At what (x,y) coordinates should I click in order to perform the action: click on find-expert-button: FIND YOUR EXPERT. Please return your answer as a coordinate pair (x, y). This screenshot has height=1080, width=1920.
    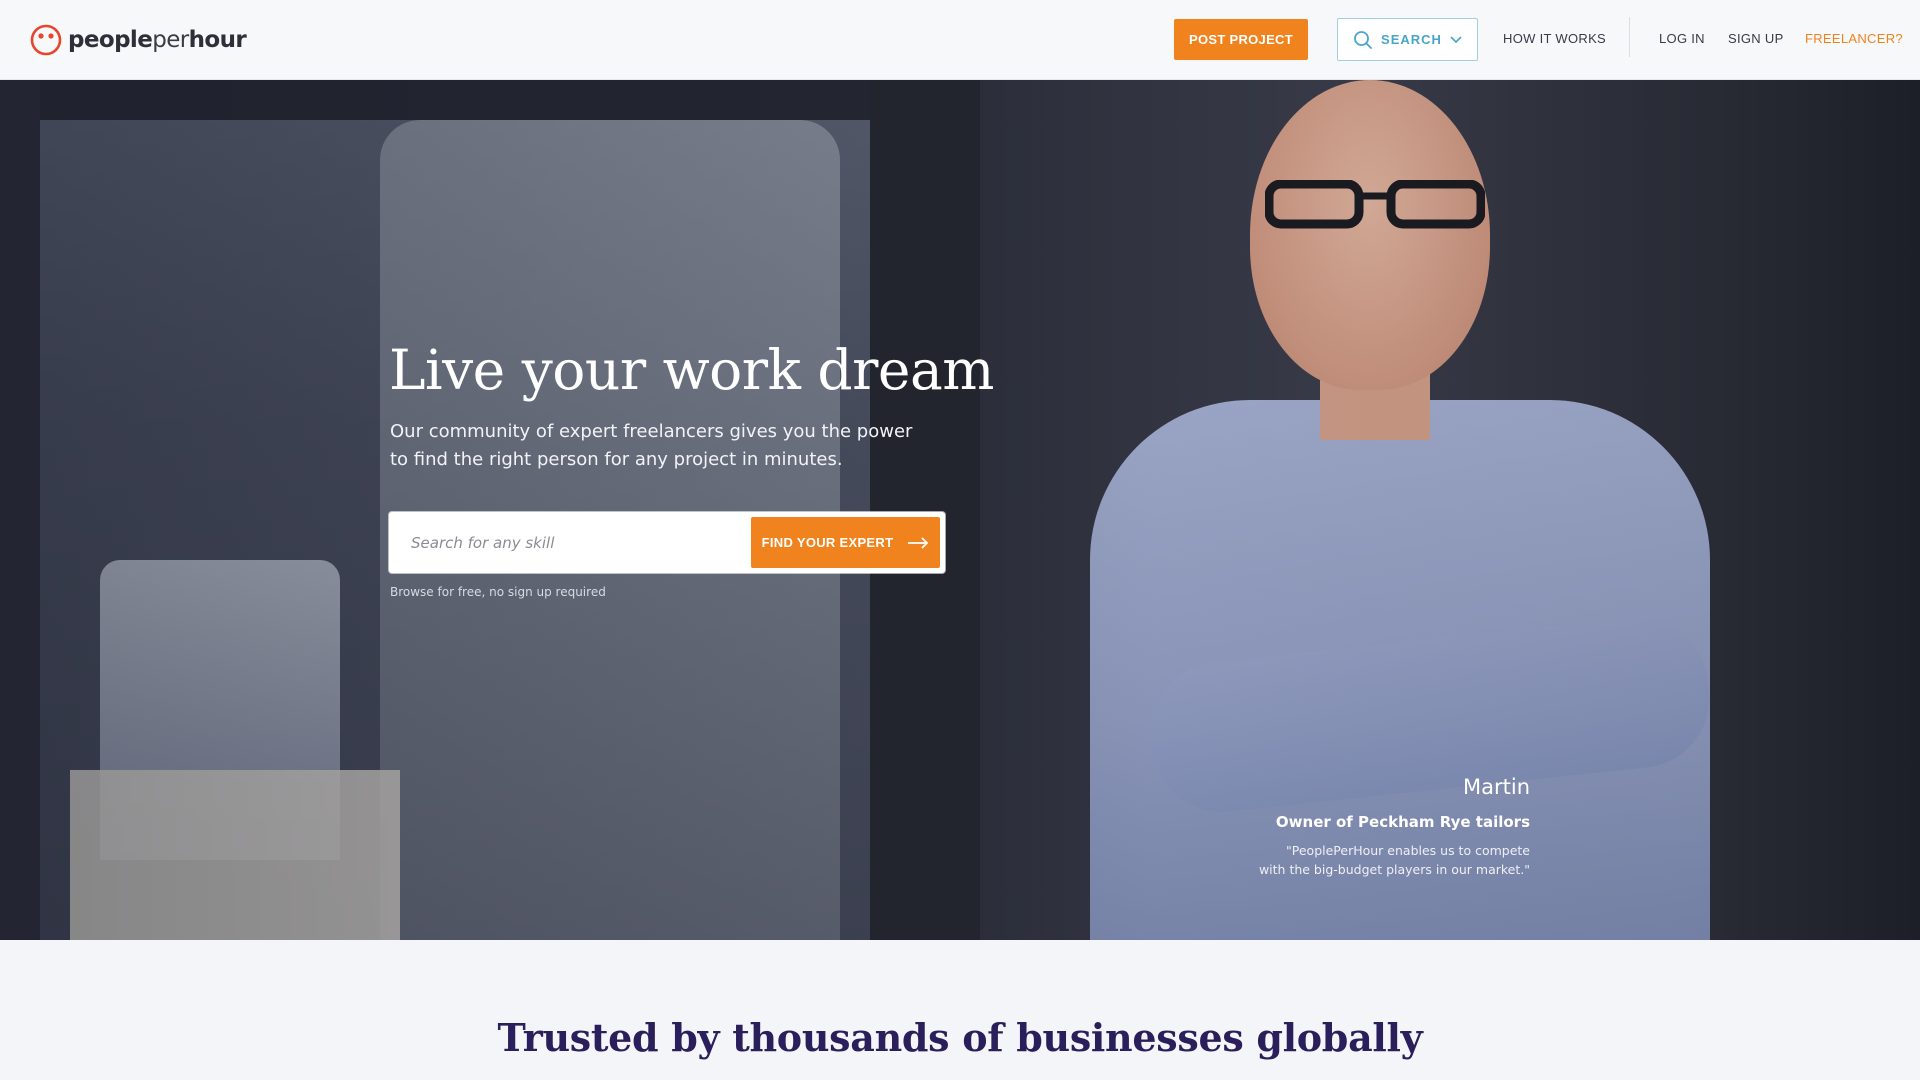
    Looking at the image, I should click on (845, 542).